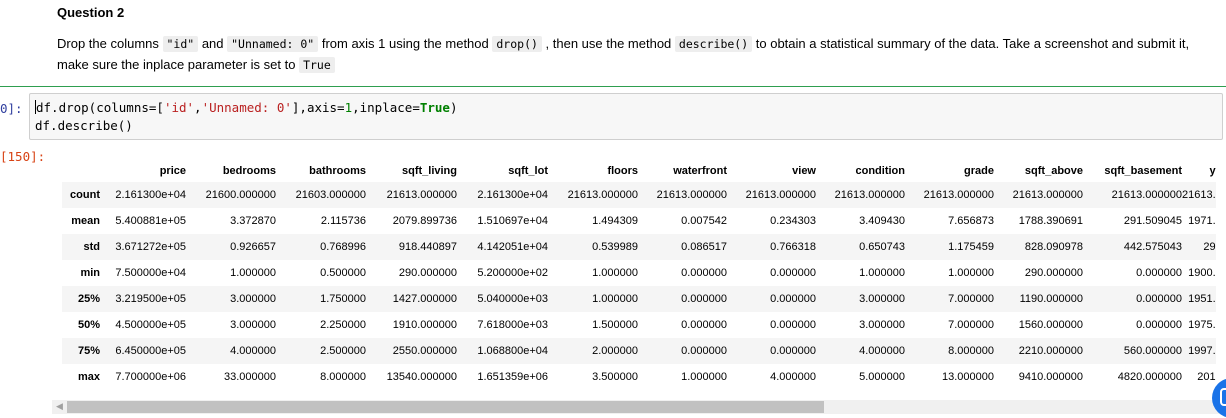 The width and height of the screenshot is (1226, 418). I want to click on inline-code: describe(), so click(713, 44).